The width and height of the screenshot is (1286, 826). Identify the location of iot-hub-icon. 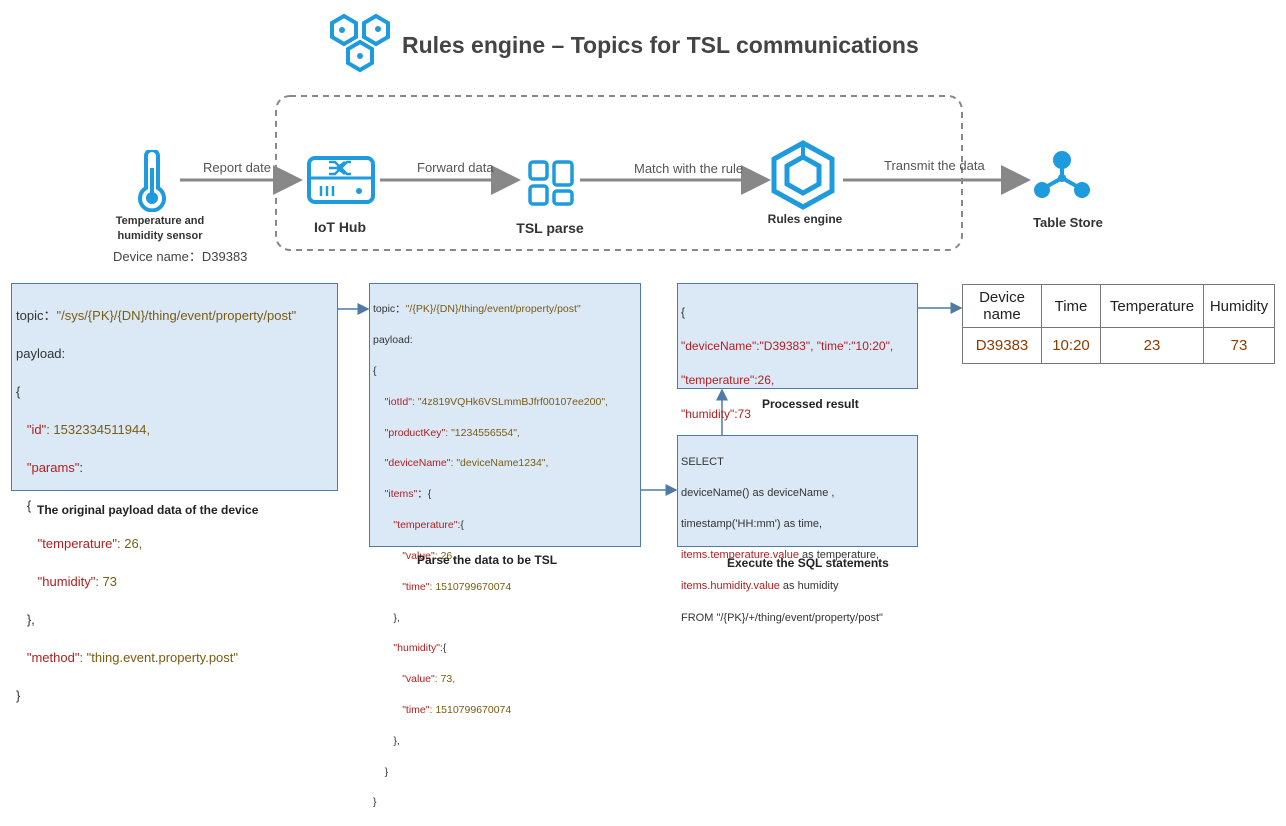
(341, 180).